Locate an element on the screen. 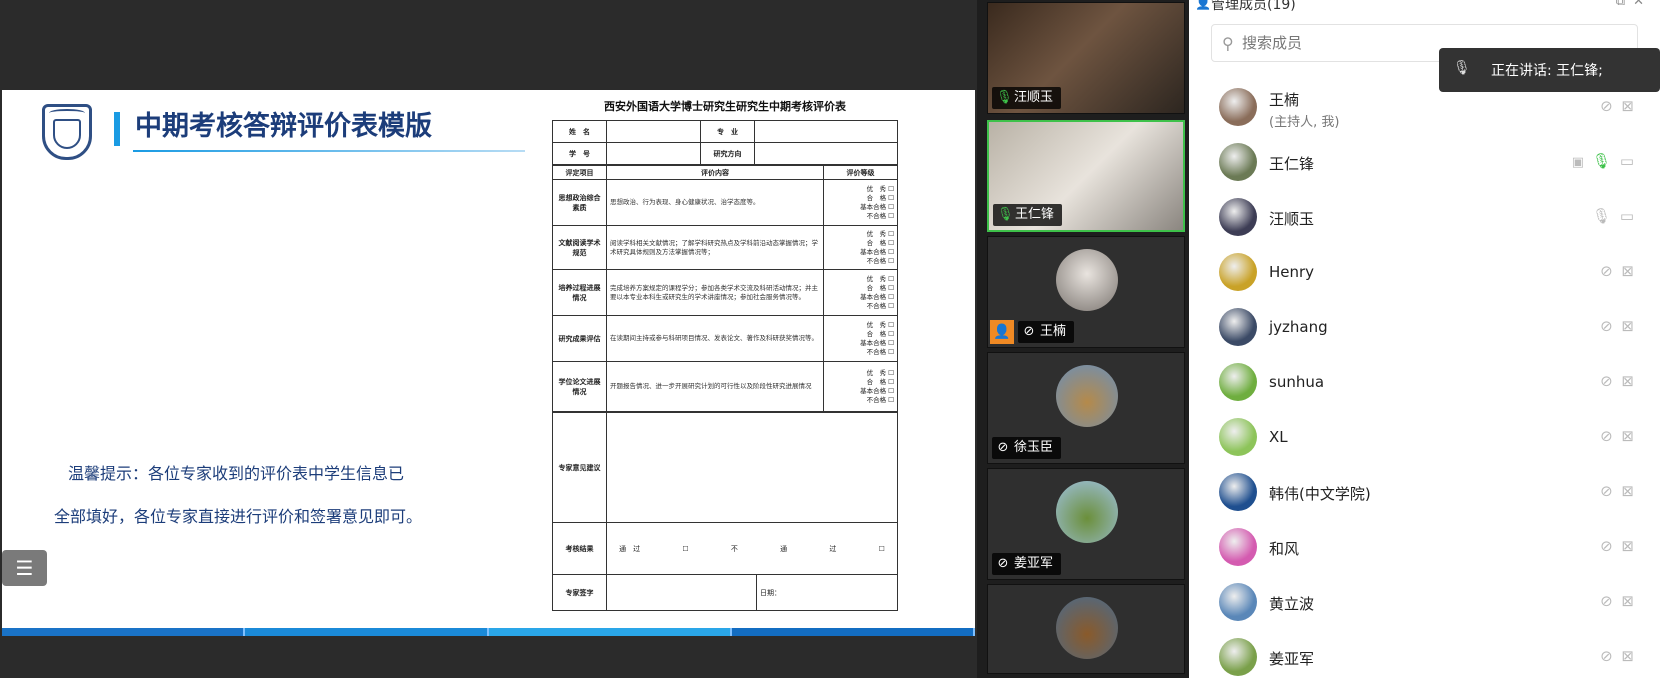 The image size is (1660, 678). eval-item: 思想政治综合素质 is located at coordinates (579, 202).